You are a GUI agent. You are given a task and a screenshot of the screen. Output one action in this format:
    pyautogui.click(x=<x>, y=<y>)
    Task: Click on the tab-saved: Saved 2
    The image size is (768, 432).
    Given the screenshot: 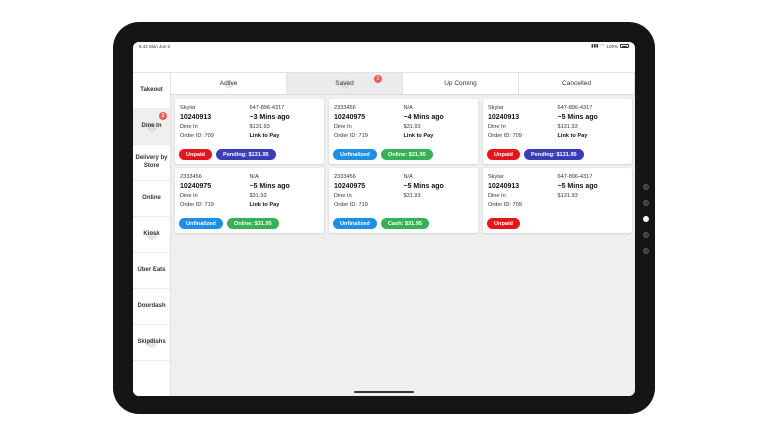 What is the action you would take?
    pyautogui.click(x=345, y=83)
    